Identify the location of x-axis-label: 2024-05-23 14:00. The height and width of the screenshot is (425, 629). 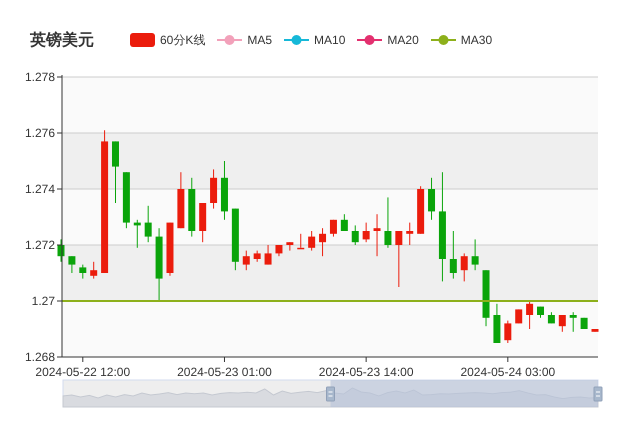
(366, 372).